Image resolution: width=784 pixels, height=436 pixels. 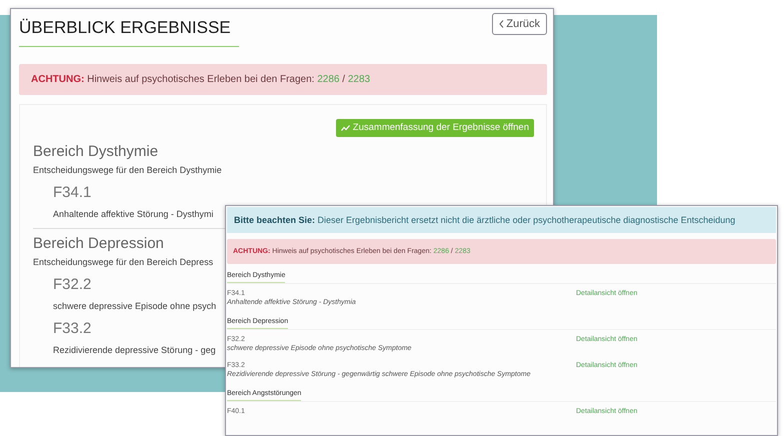 What do you see at coordinates (133, 214) in the screenshot?
I see `diagnosis-description: Anhaltende affektive Störung - Dysthymi` at bounding box center [133, 214].